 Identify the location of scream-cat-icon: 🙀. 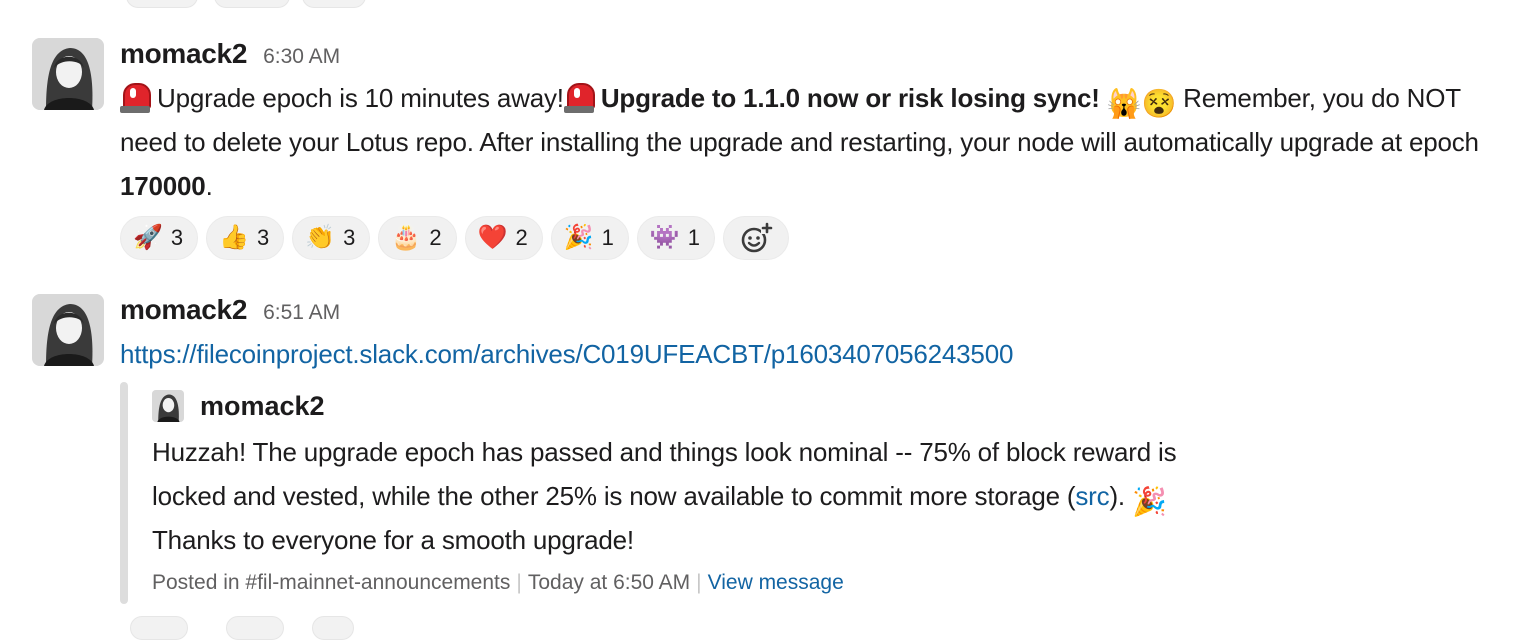
(1124, 103).